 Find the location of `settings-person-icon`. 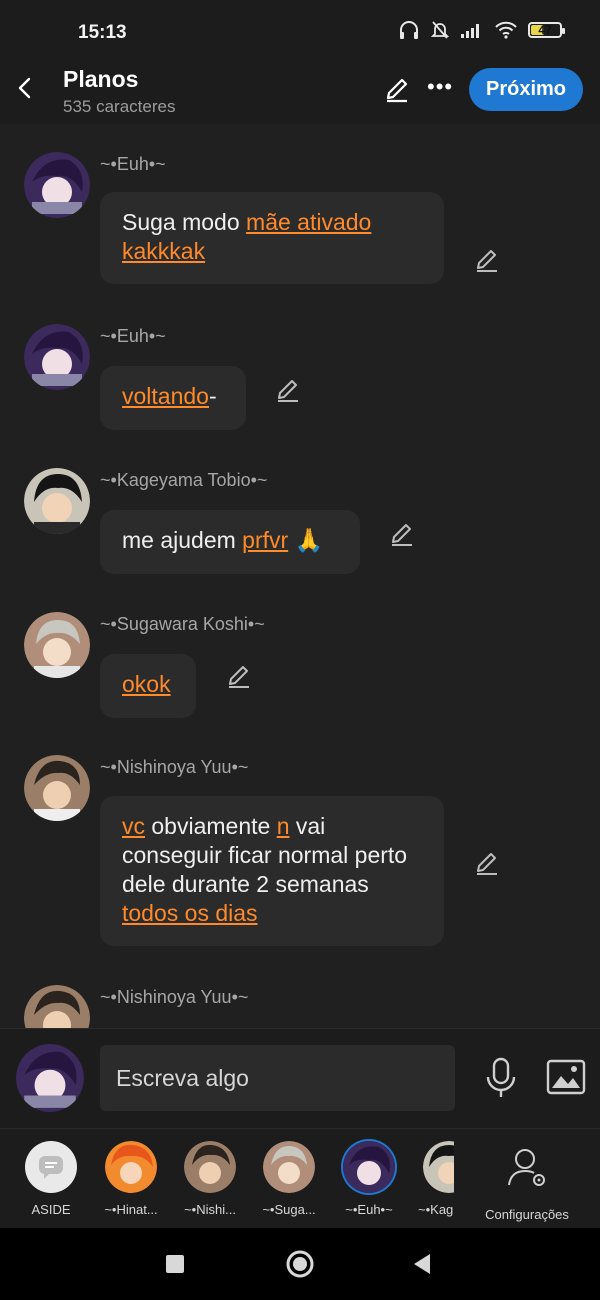

settings-person-icon is located at coordinates (526, 1167).